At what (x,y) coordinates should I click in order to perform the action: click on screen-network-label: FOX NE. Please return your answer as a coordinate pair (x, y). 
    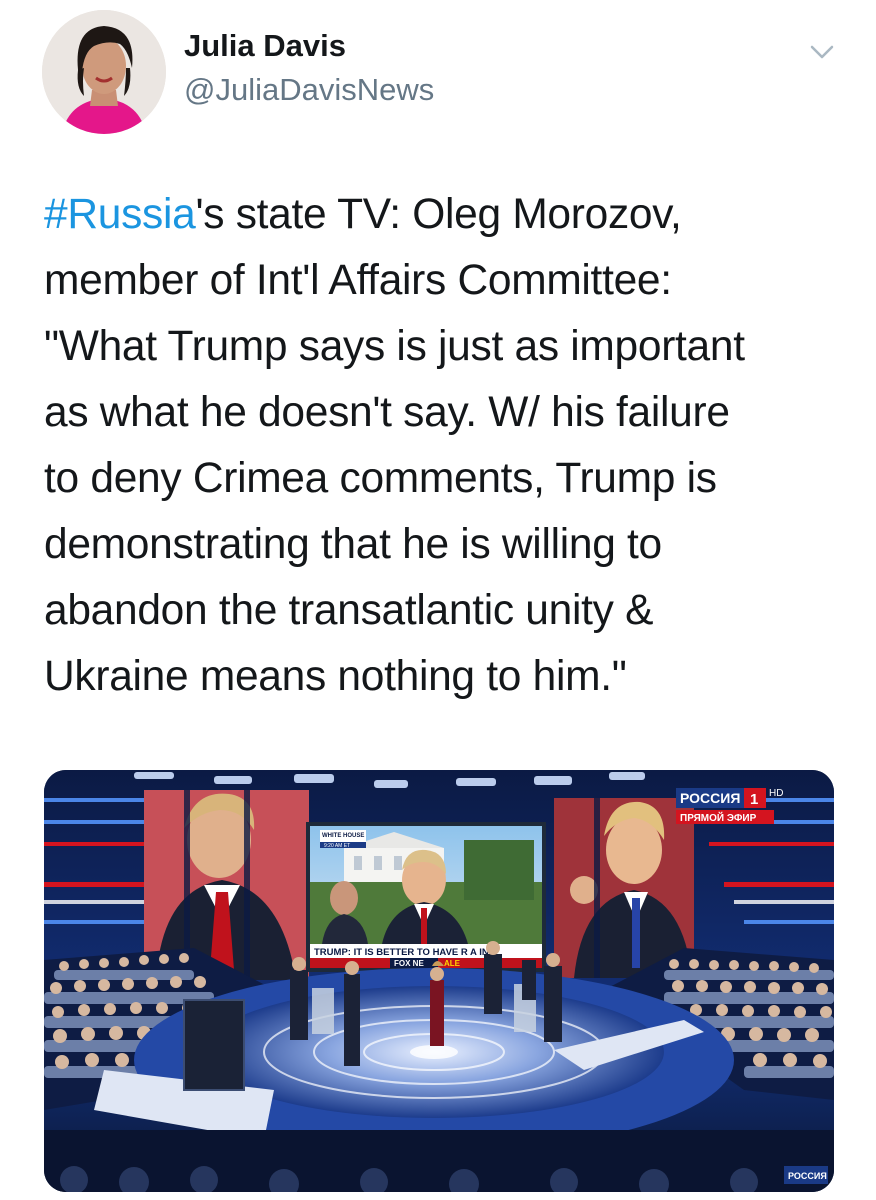
    Looking at the image, I should click on (409, 963).